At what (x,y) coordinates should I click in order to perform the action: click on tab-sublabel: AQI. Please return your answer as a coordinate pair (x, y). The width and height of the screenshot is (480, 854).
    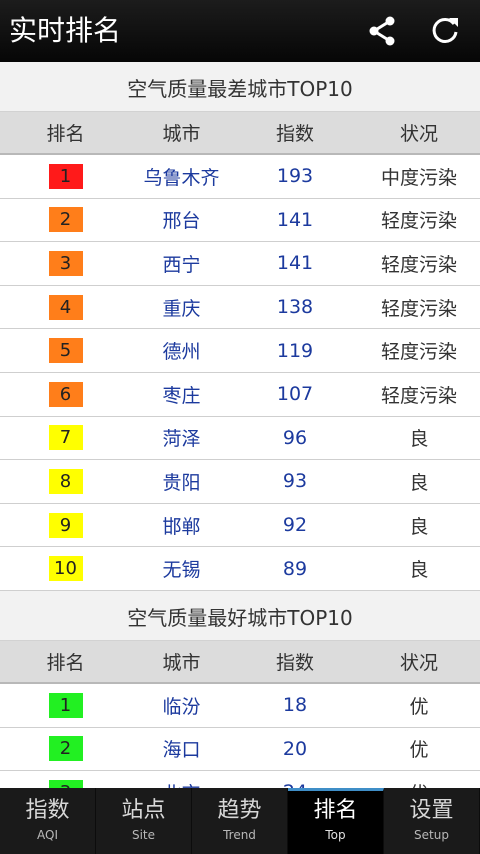
    Looking at the image, I should click on (47, 835).